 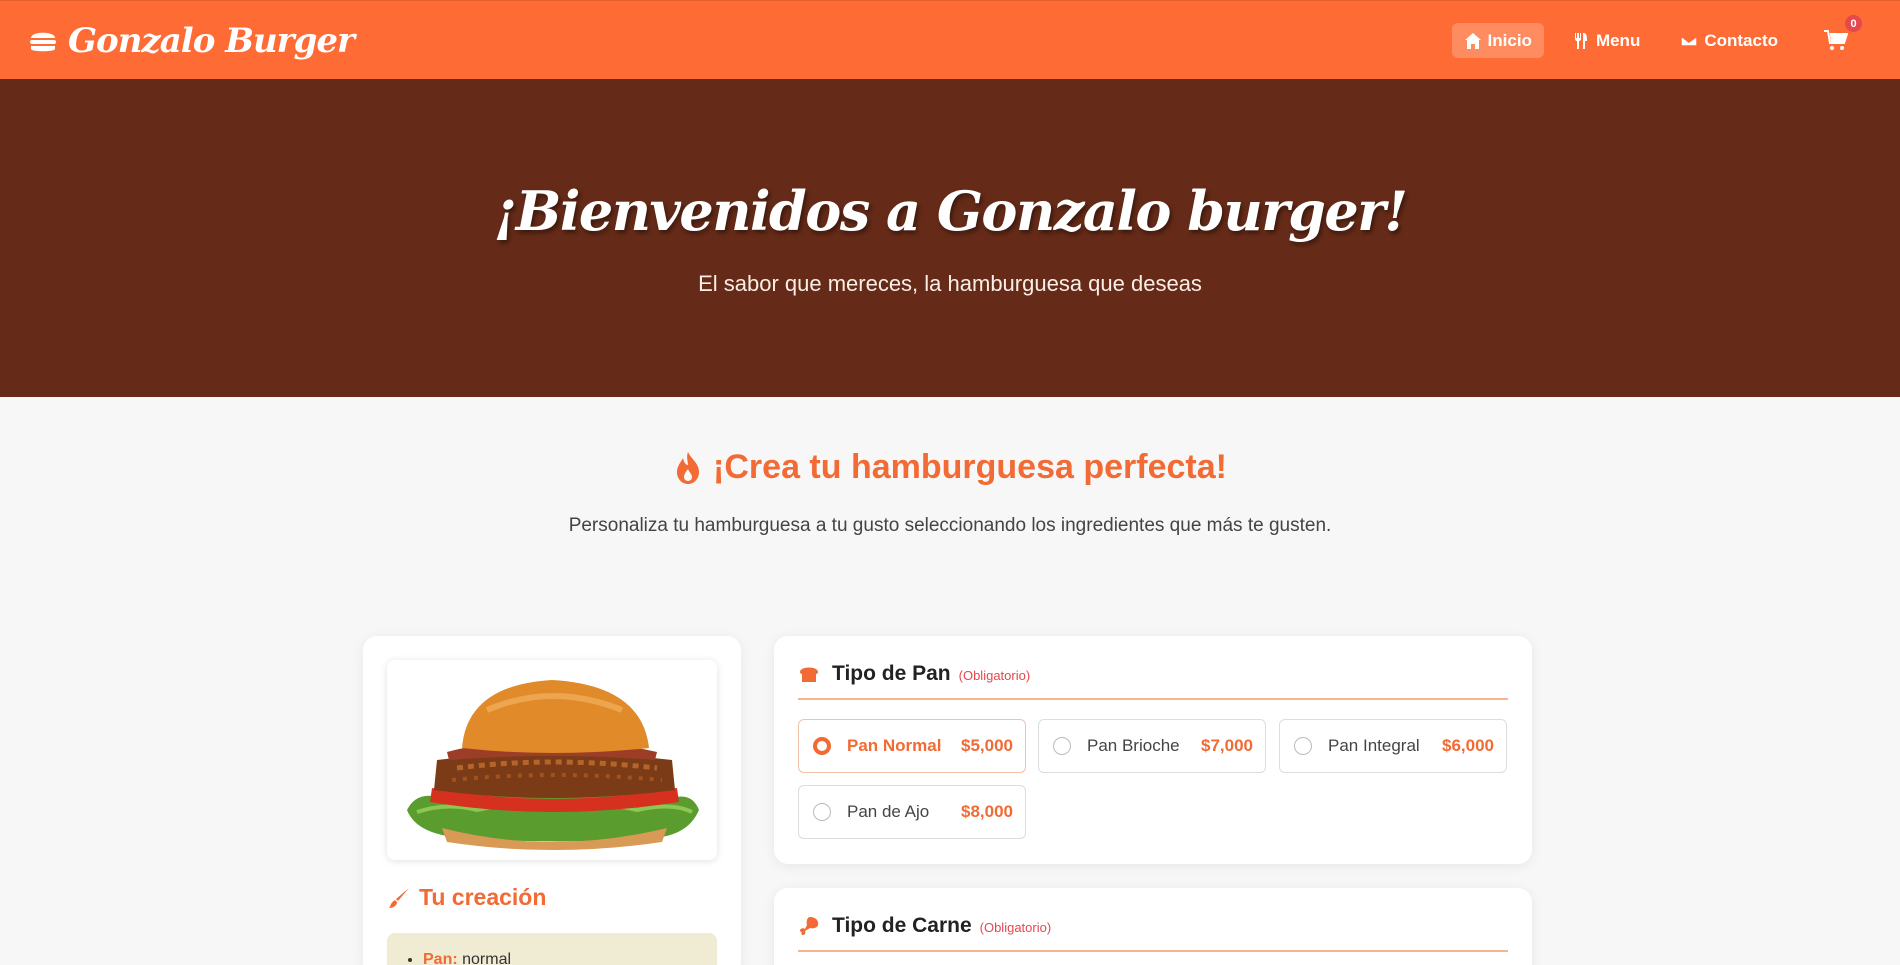 I want to click on radio-pan-integral, so click(x=1303, y=746).